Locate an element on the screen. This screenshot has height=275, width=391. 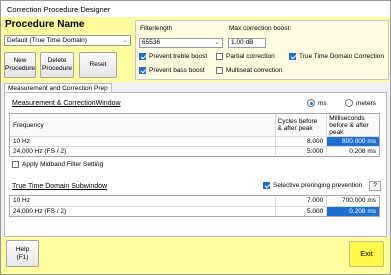
prevent-bass-checkbox: Prevent bass boost is located at coordinates (172, 70).